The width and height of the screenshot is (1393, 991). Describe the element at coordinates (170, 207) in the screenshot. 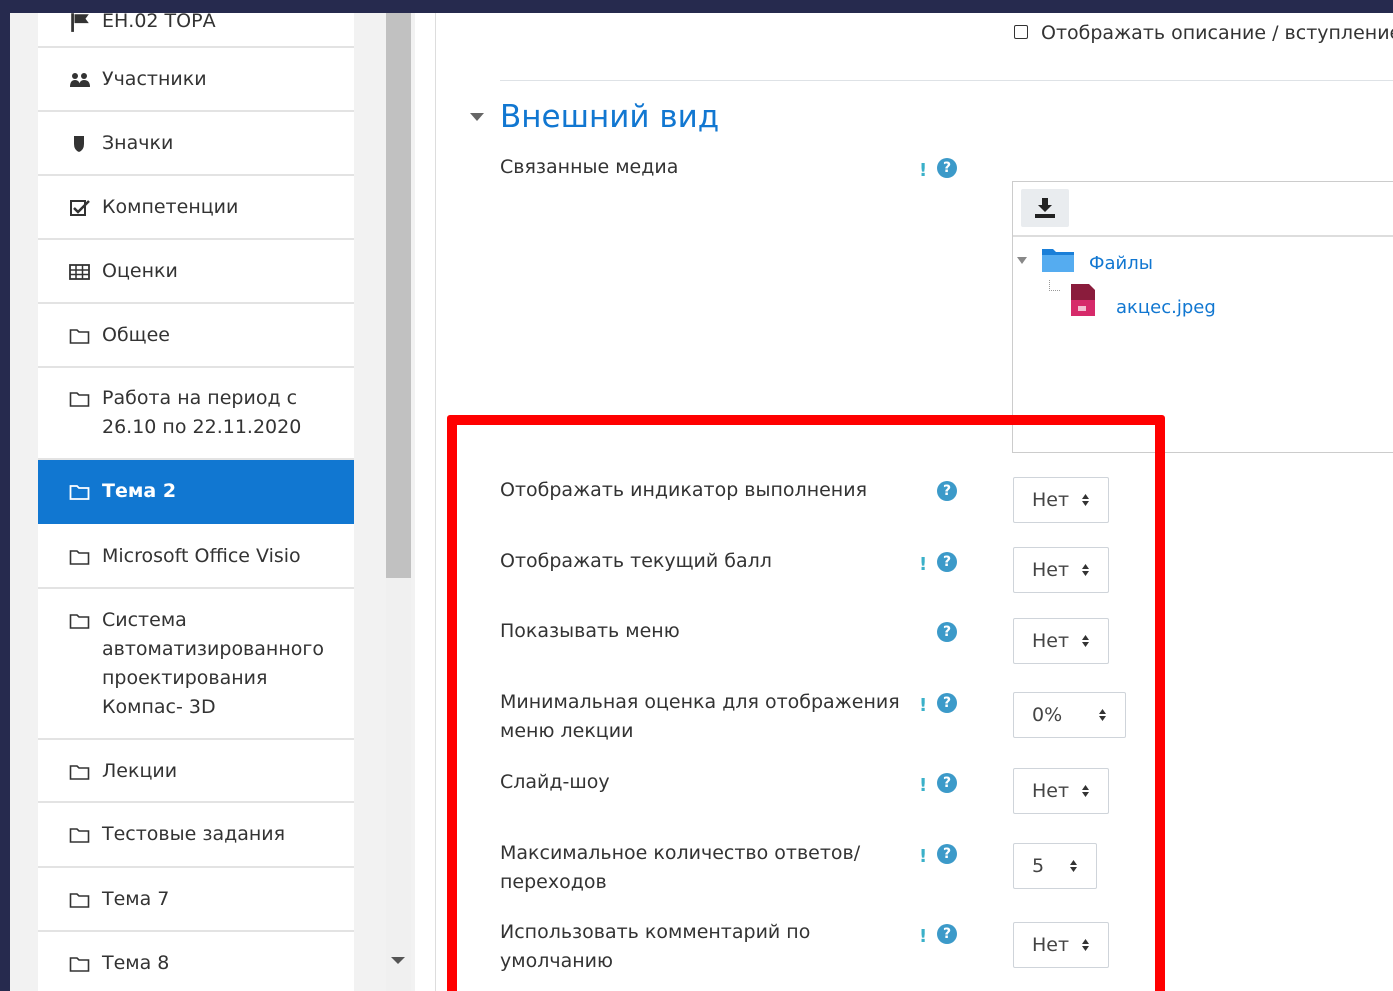

I see `nav-item-label: Компетенции` at that location.